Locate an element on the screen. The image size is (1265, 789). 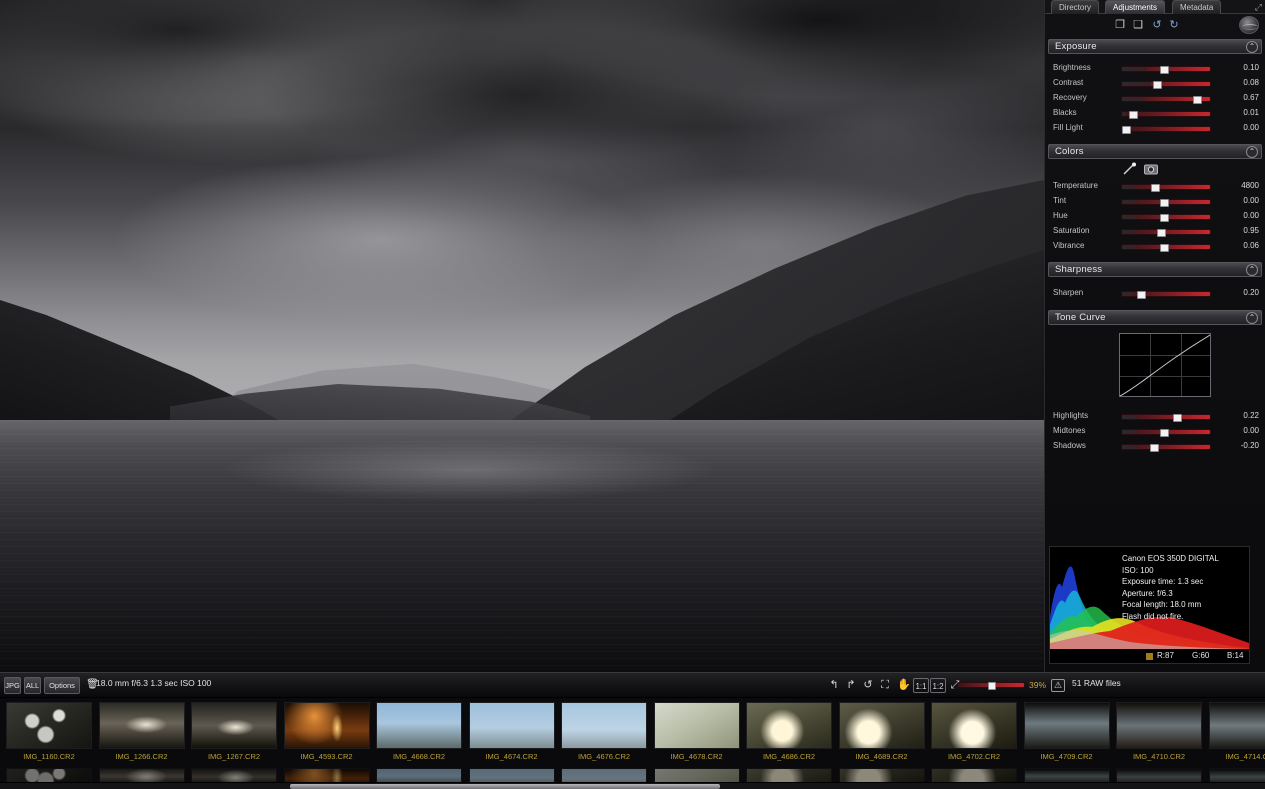
rotate-reset-icon: ↺ is located at coordinates (868, 685).